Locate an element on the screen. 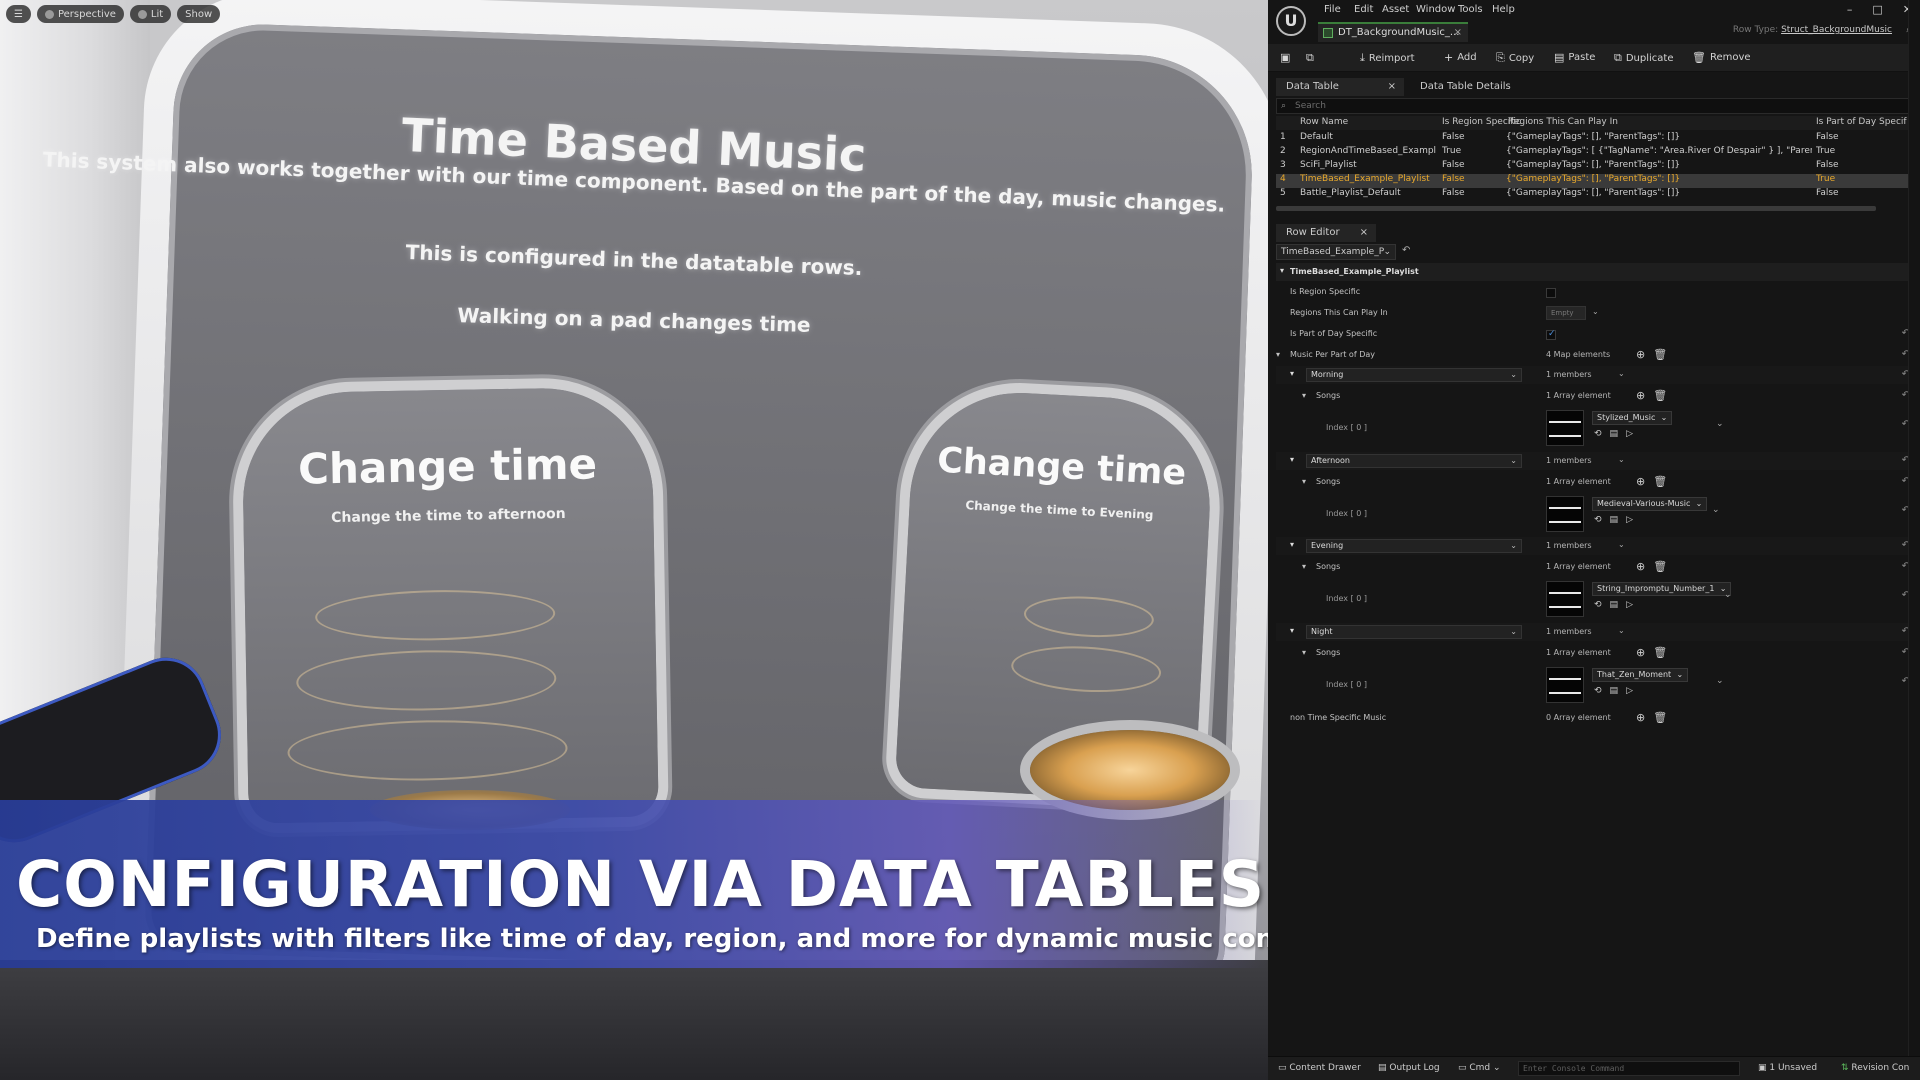 The width and height of the screenshot is (1920, 1080). content-drawer-button: ▭ Content Drawer is located at coordinates (1319, 1068).